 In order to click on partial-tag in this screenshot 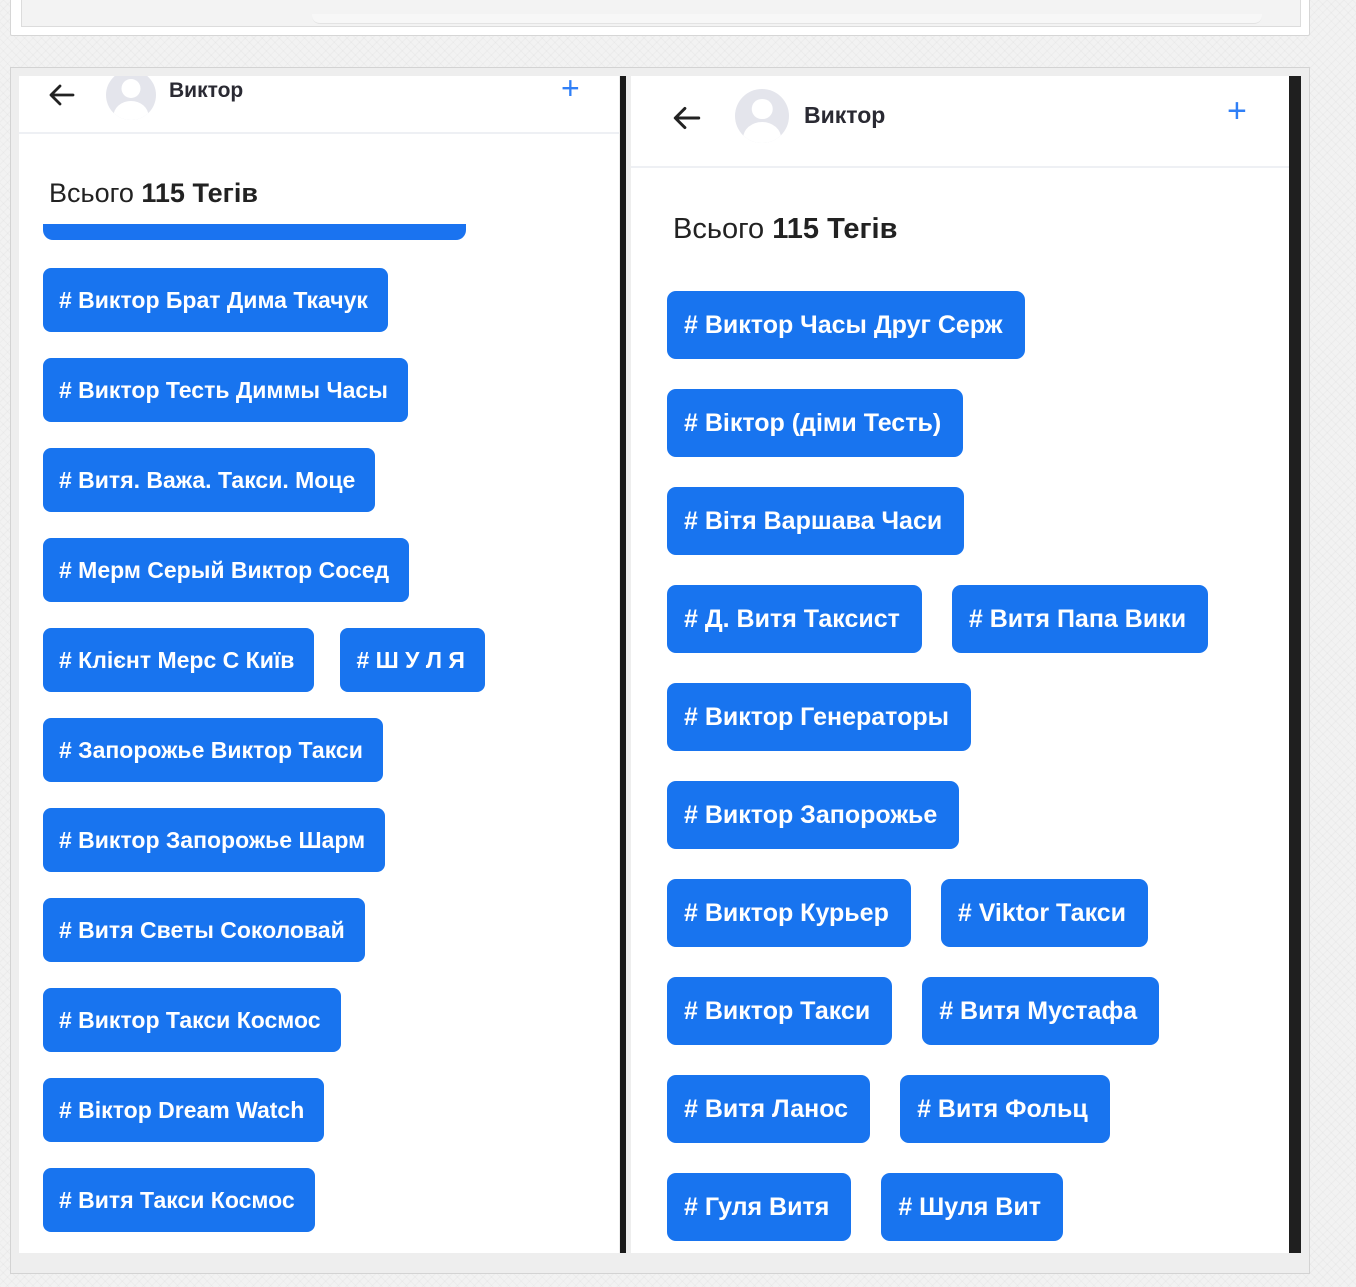, I will do `click(254, 232)`.